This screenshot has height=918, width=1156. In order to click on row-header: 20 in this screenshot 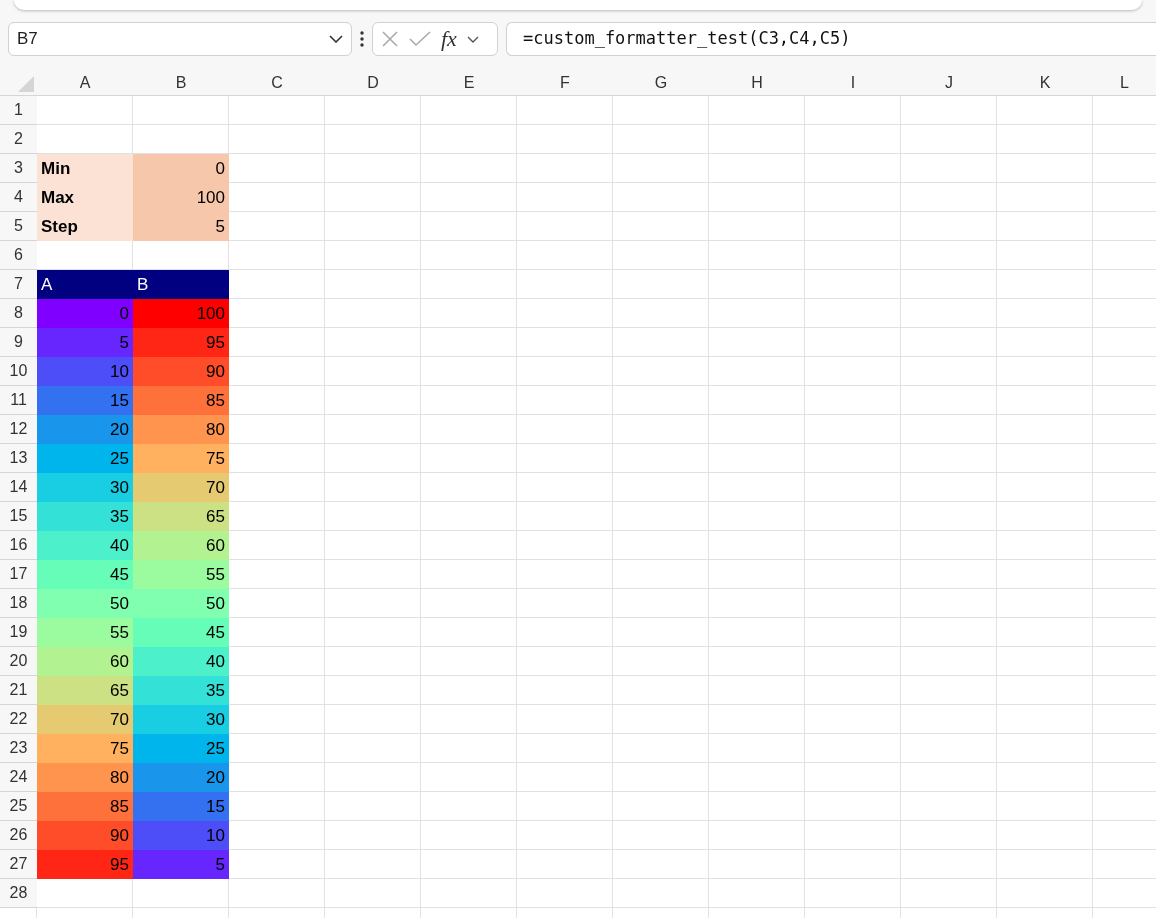, I will do `click(18, 661)`.